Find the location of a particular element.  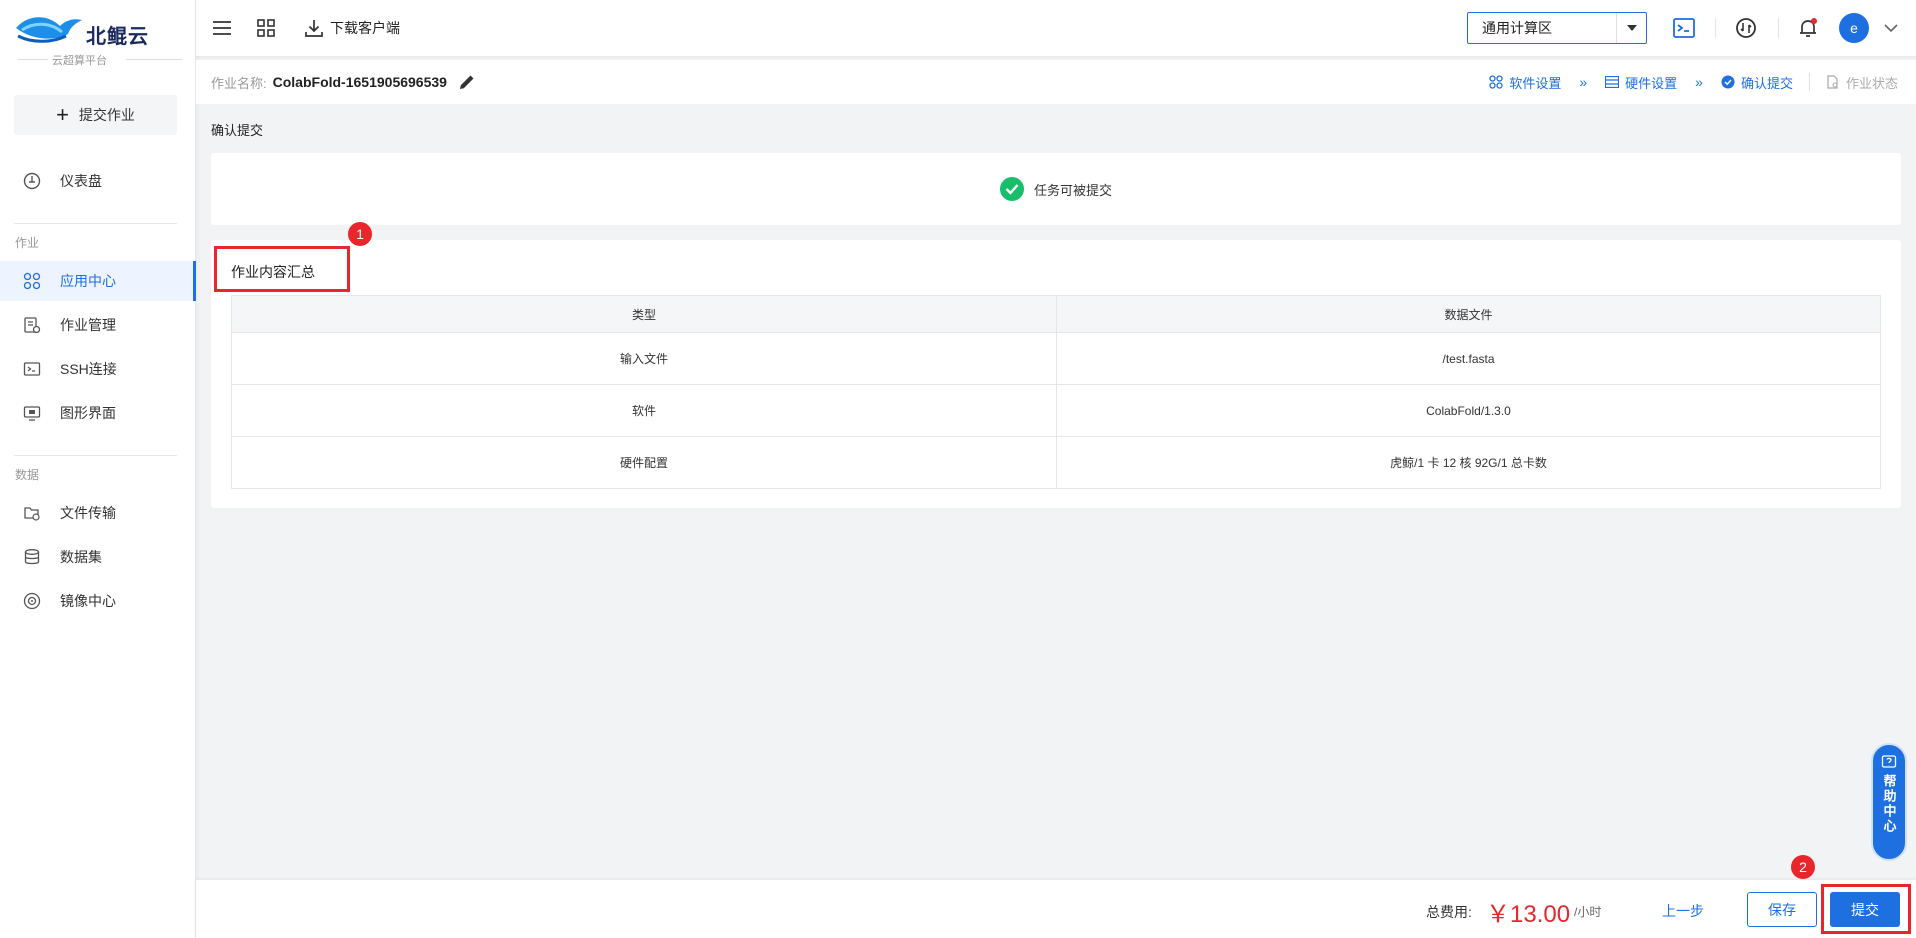

download-label: 下载客户端 is located at coordinates (365, 28).